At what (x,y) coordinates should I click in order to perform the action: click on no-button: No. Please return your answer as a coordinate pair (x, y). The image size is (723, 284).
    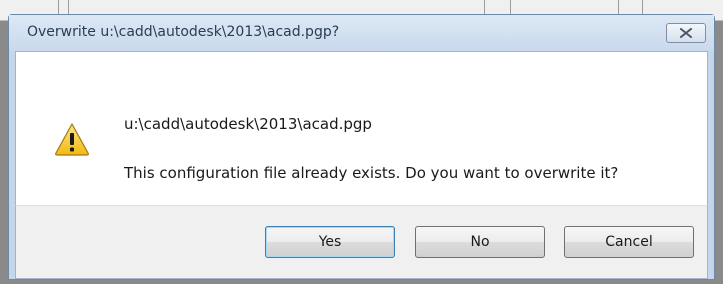
    Looking at the image, I should click on (480, 242).